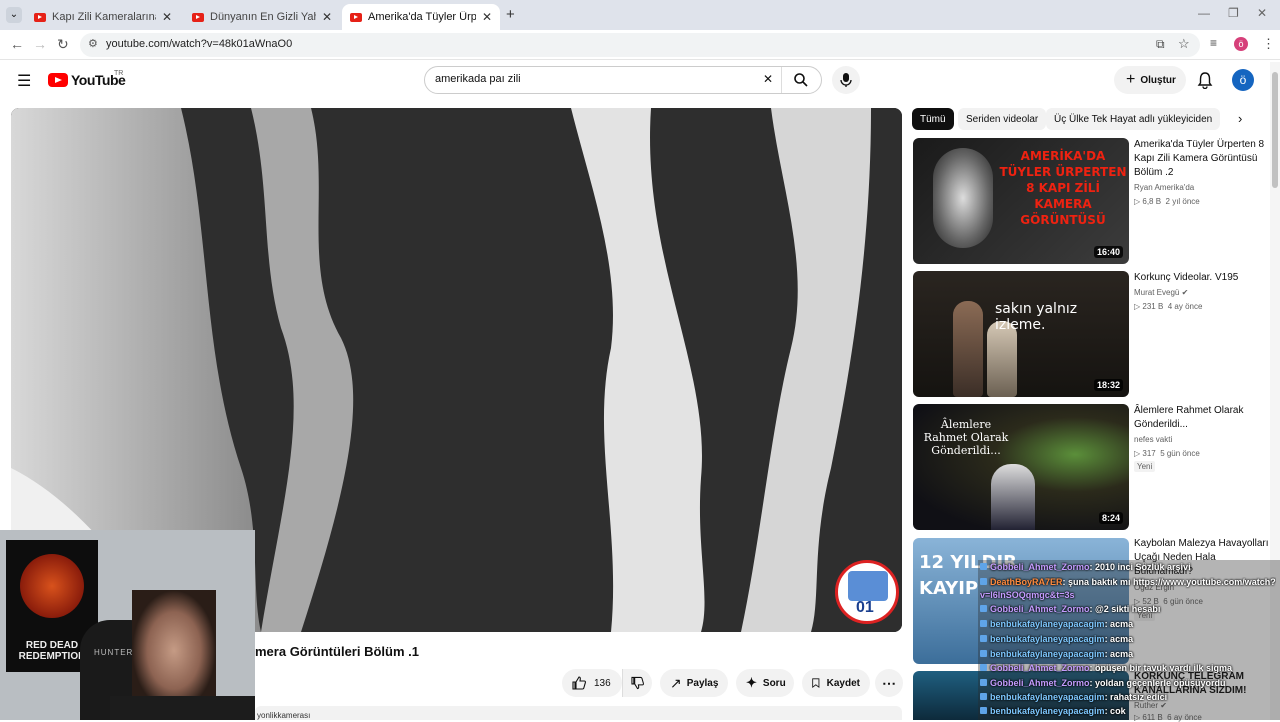 Image resolution: width=1280 pixels, height=722 pixels. What do you see at coordinates (640, 45) in the screenshot?
I see `omnibox: ⚙ youtube.com/watch?v=48k01aWnaO0 ⧉ ☆` at bounding box center [640, 45].